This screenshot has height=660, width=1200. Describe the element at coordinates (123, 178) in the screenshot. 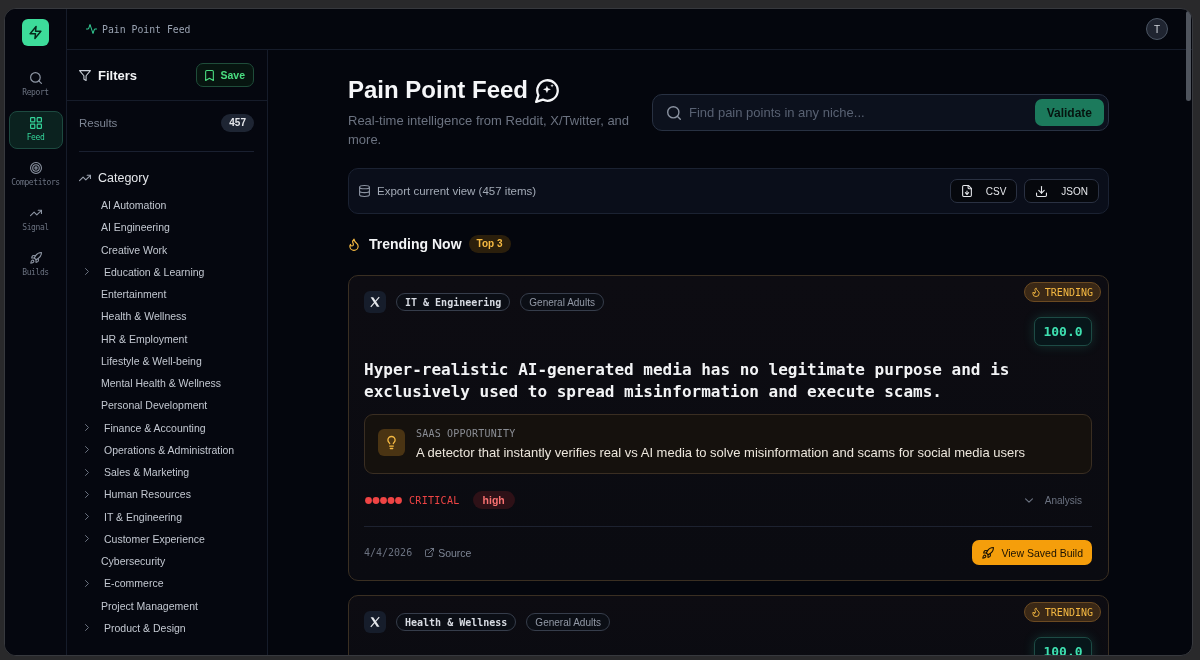

I see `category-title: Category` at that location.